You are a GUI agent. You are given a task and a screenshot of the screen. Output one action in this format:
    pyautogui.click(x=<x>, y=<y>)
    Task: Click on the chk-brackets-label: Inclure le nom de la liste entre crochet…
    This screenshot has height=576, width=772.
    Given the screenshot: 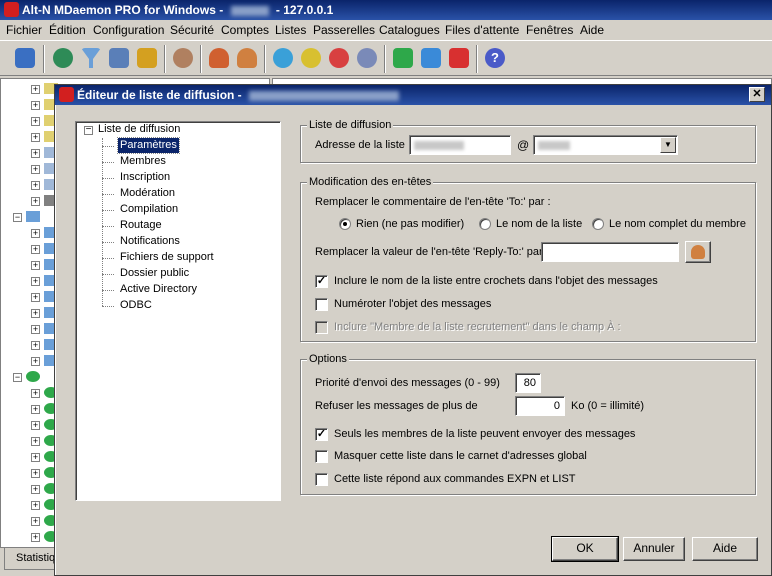 What is the action you would take?
    pyautogui.click(x=496, y=281)
    